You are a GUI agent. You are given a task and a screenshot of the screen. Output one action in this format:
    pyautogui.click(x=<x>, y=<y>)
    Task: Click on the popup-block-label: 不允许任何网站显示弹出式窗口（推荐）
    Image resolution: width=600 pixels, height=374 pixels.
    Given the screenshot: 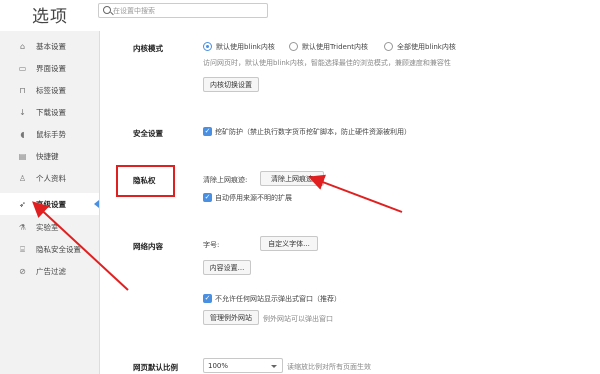 What is the action you would take?
    pyautogui.click(x=278, y=299)
    